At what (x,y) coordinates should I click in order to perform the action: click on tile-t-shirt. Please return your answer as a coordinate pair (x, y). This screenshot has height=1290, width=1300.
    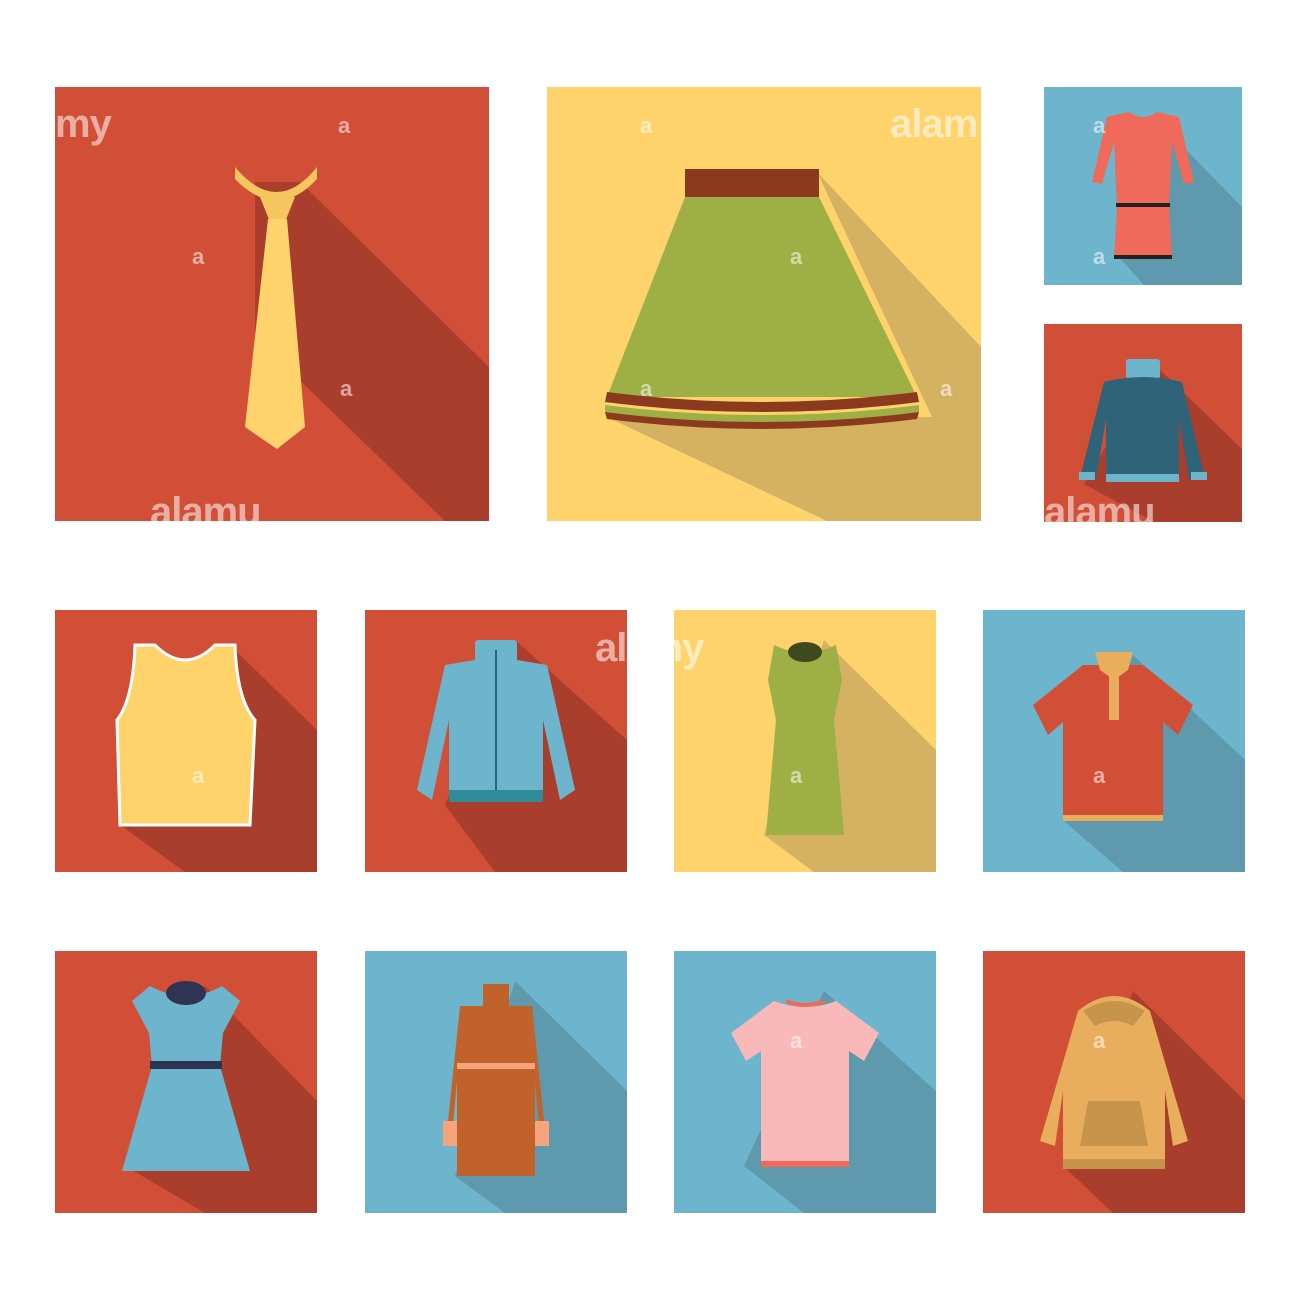
    Looking at the image, I should click on (805, 1082).